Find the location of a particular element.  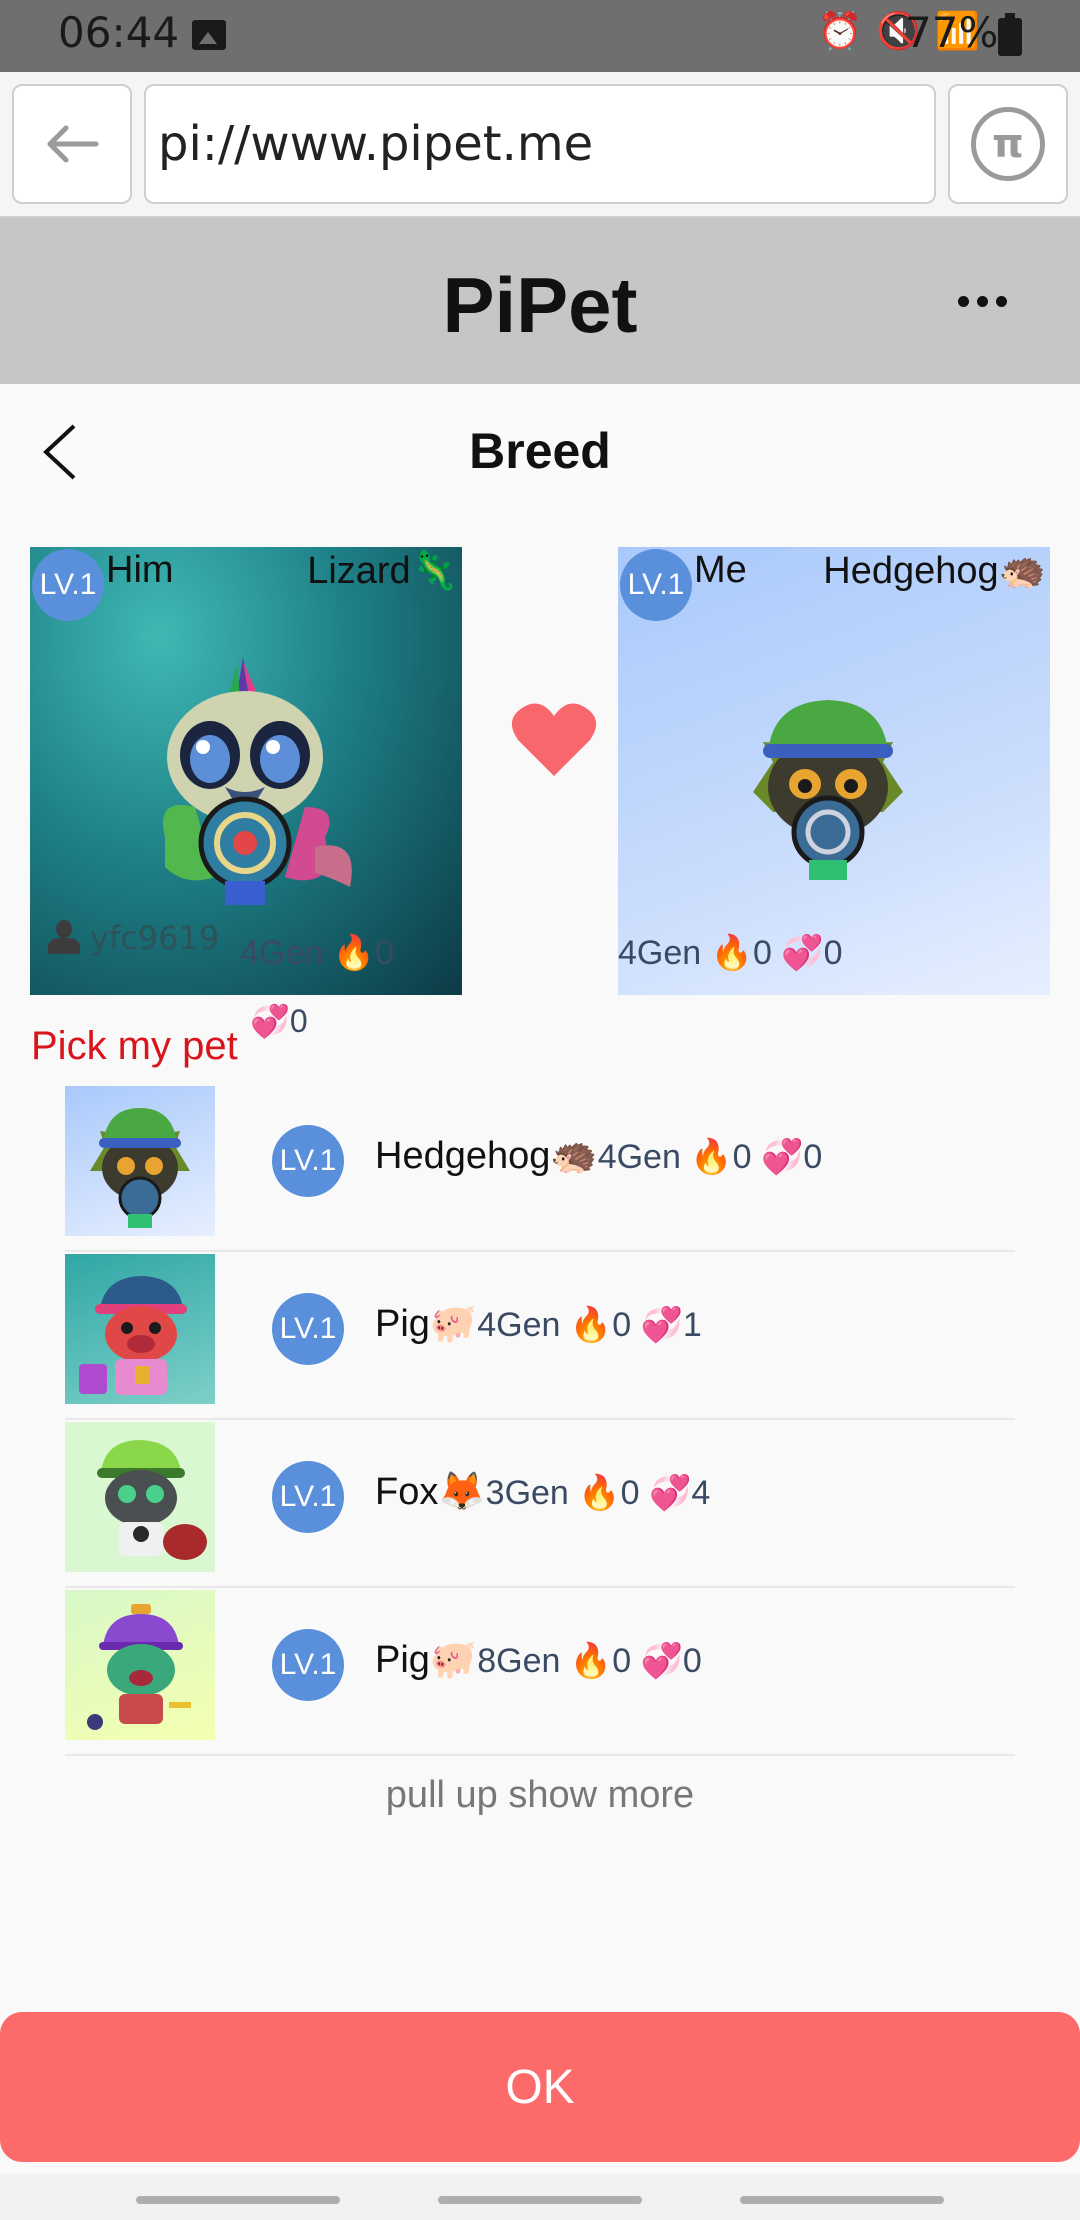

pet-name: Fox🦊 is located at coordinates (430, 1492).